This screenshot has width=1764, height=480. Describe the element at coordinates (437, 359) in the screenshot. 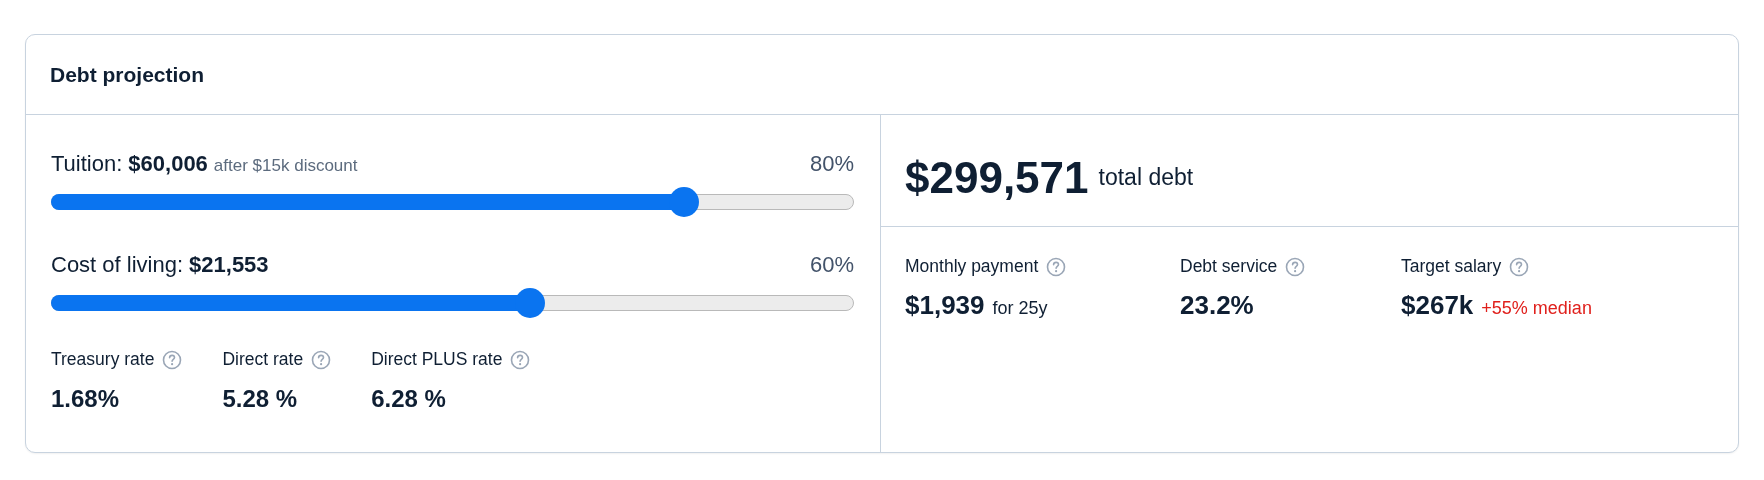

I see `rate-label: Direct PLUS rate` at that location.